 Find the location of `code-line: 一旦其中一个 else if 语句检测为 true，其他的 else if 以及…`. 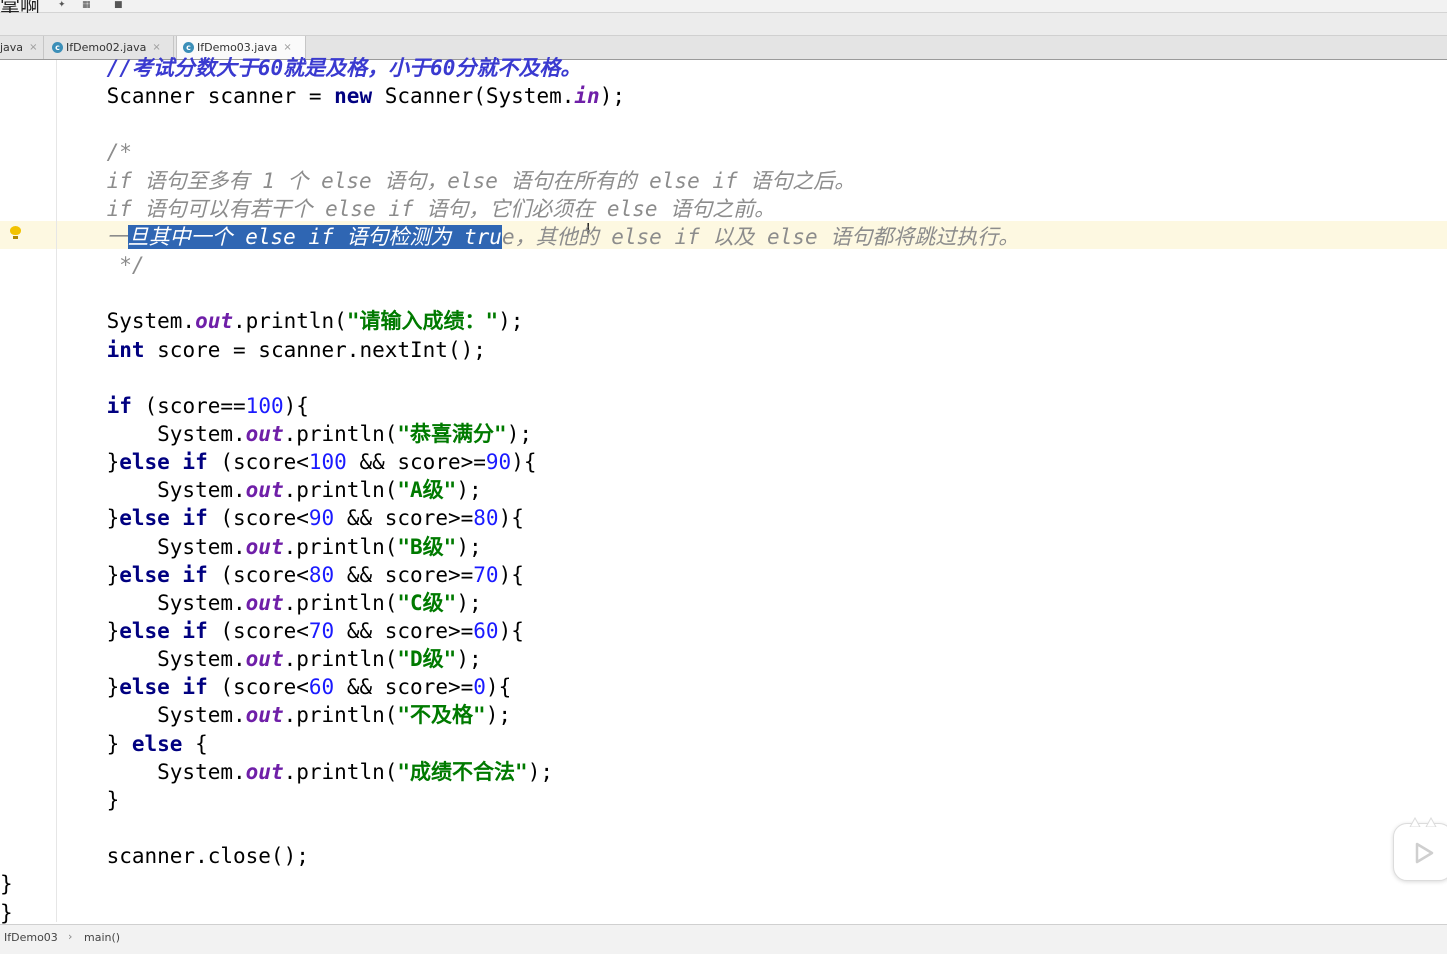

code-line: 一旦其中一个 else if 语句检测为 true，其他的 else if 以及… is located at coordinates (537, 237).